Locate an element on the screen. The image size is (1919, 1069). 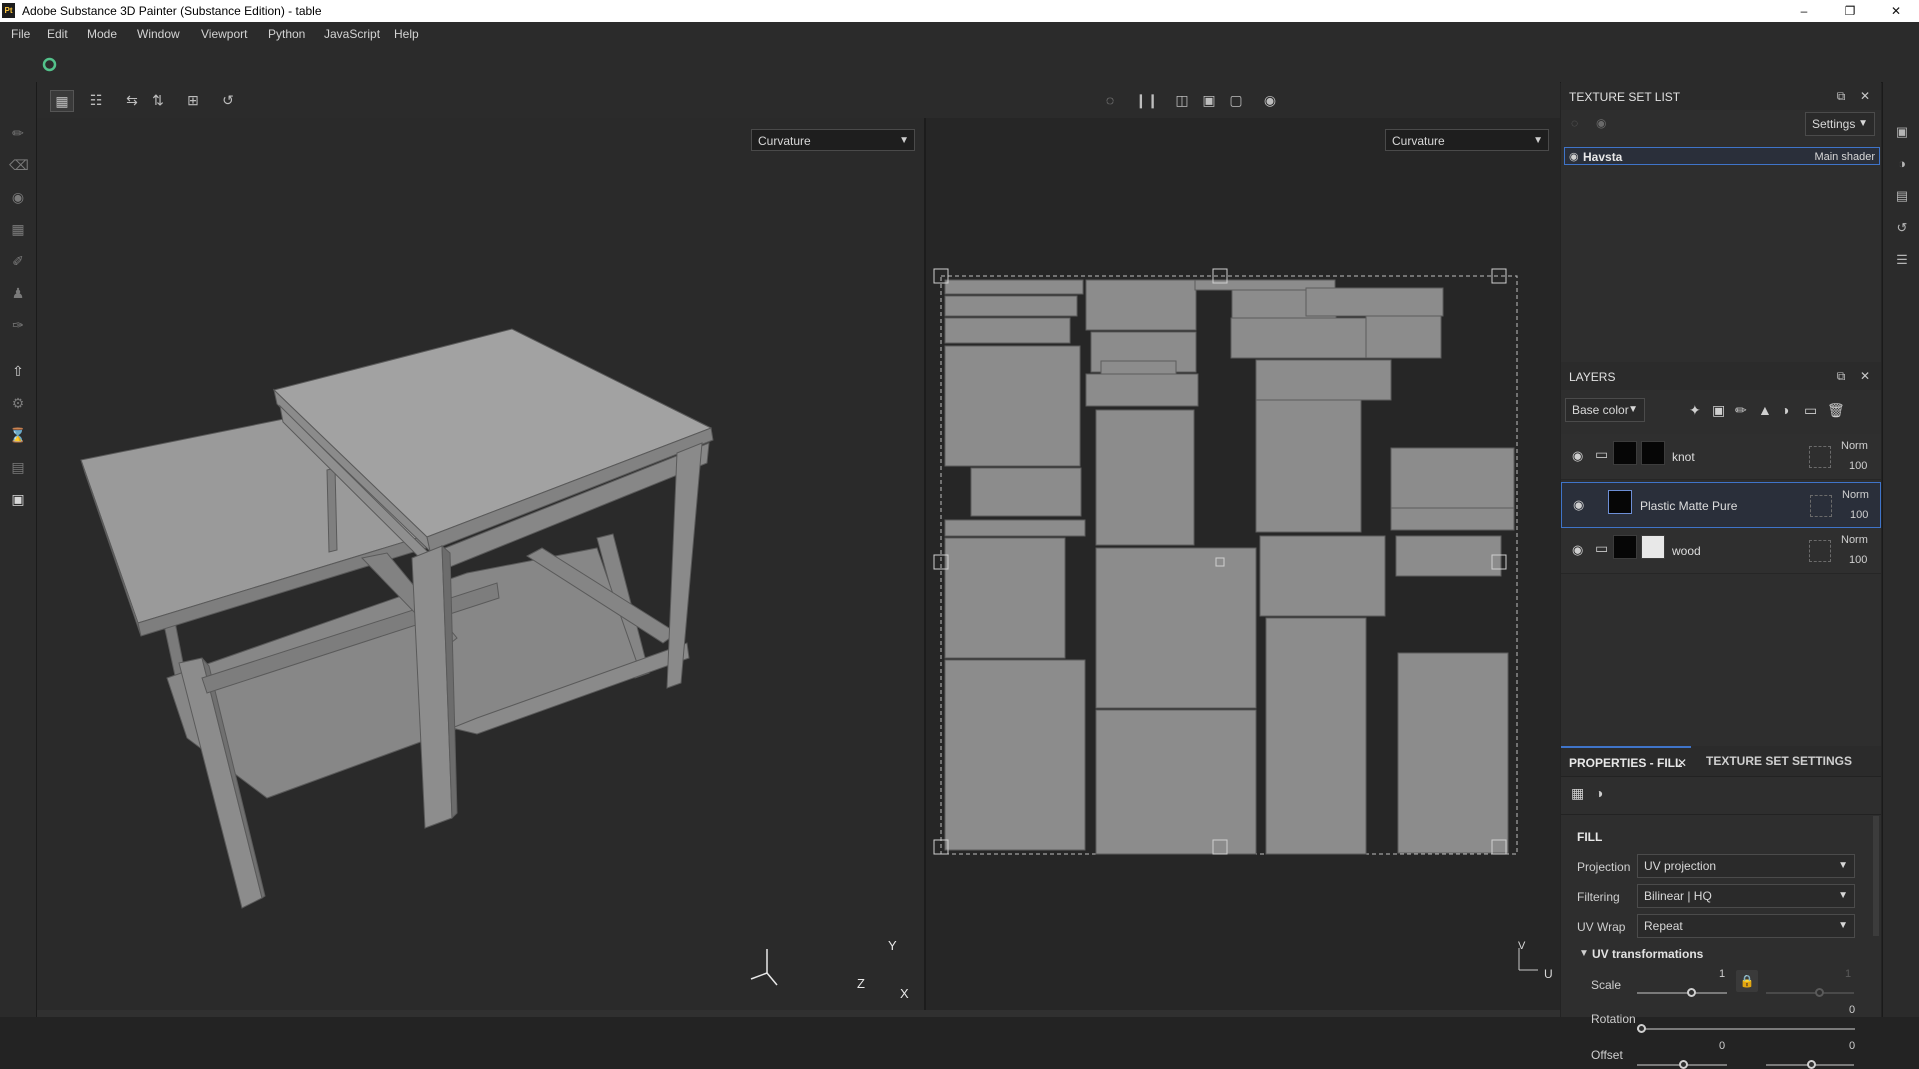
scale-value: 1 is located at coordinates (1722, 974).